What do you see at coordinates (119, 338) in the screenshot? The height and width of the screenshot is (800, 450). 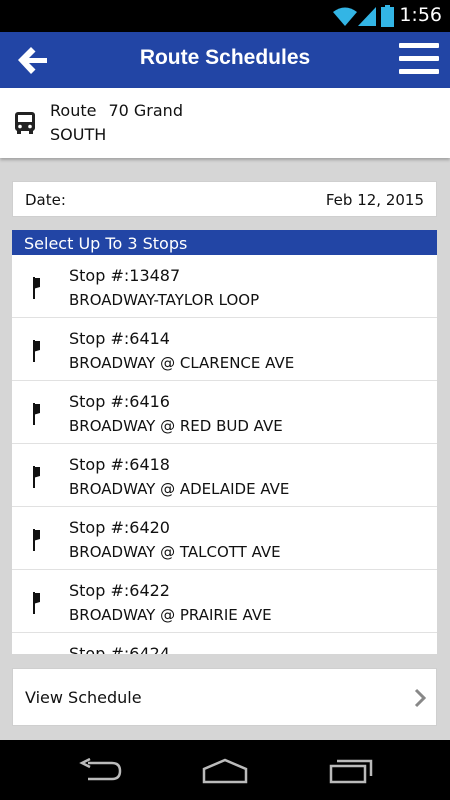 I see `stop-number: Stop #:6414` at bounding box center [119, 338].